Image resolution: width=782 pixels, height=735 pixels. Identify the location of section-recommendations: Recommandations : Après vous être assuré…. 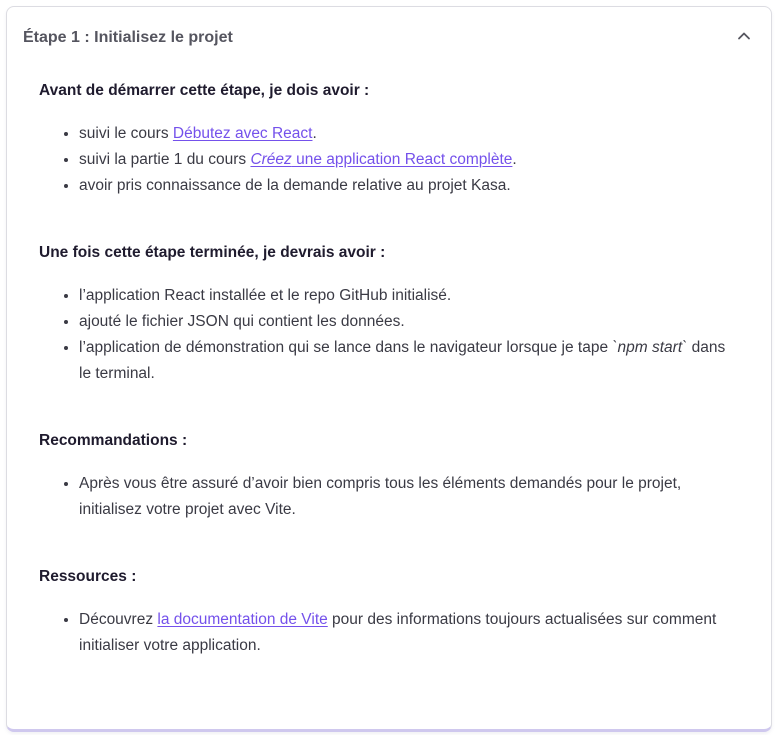
(384, 476).